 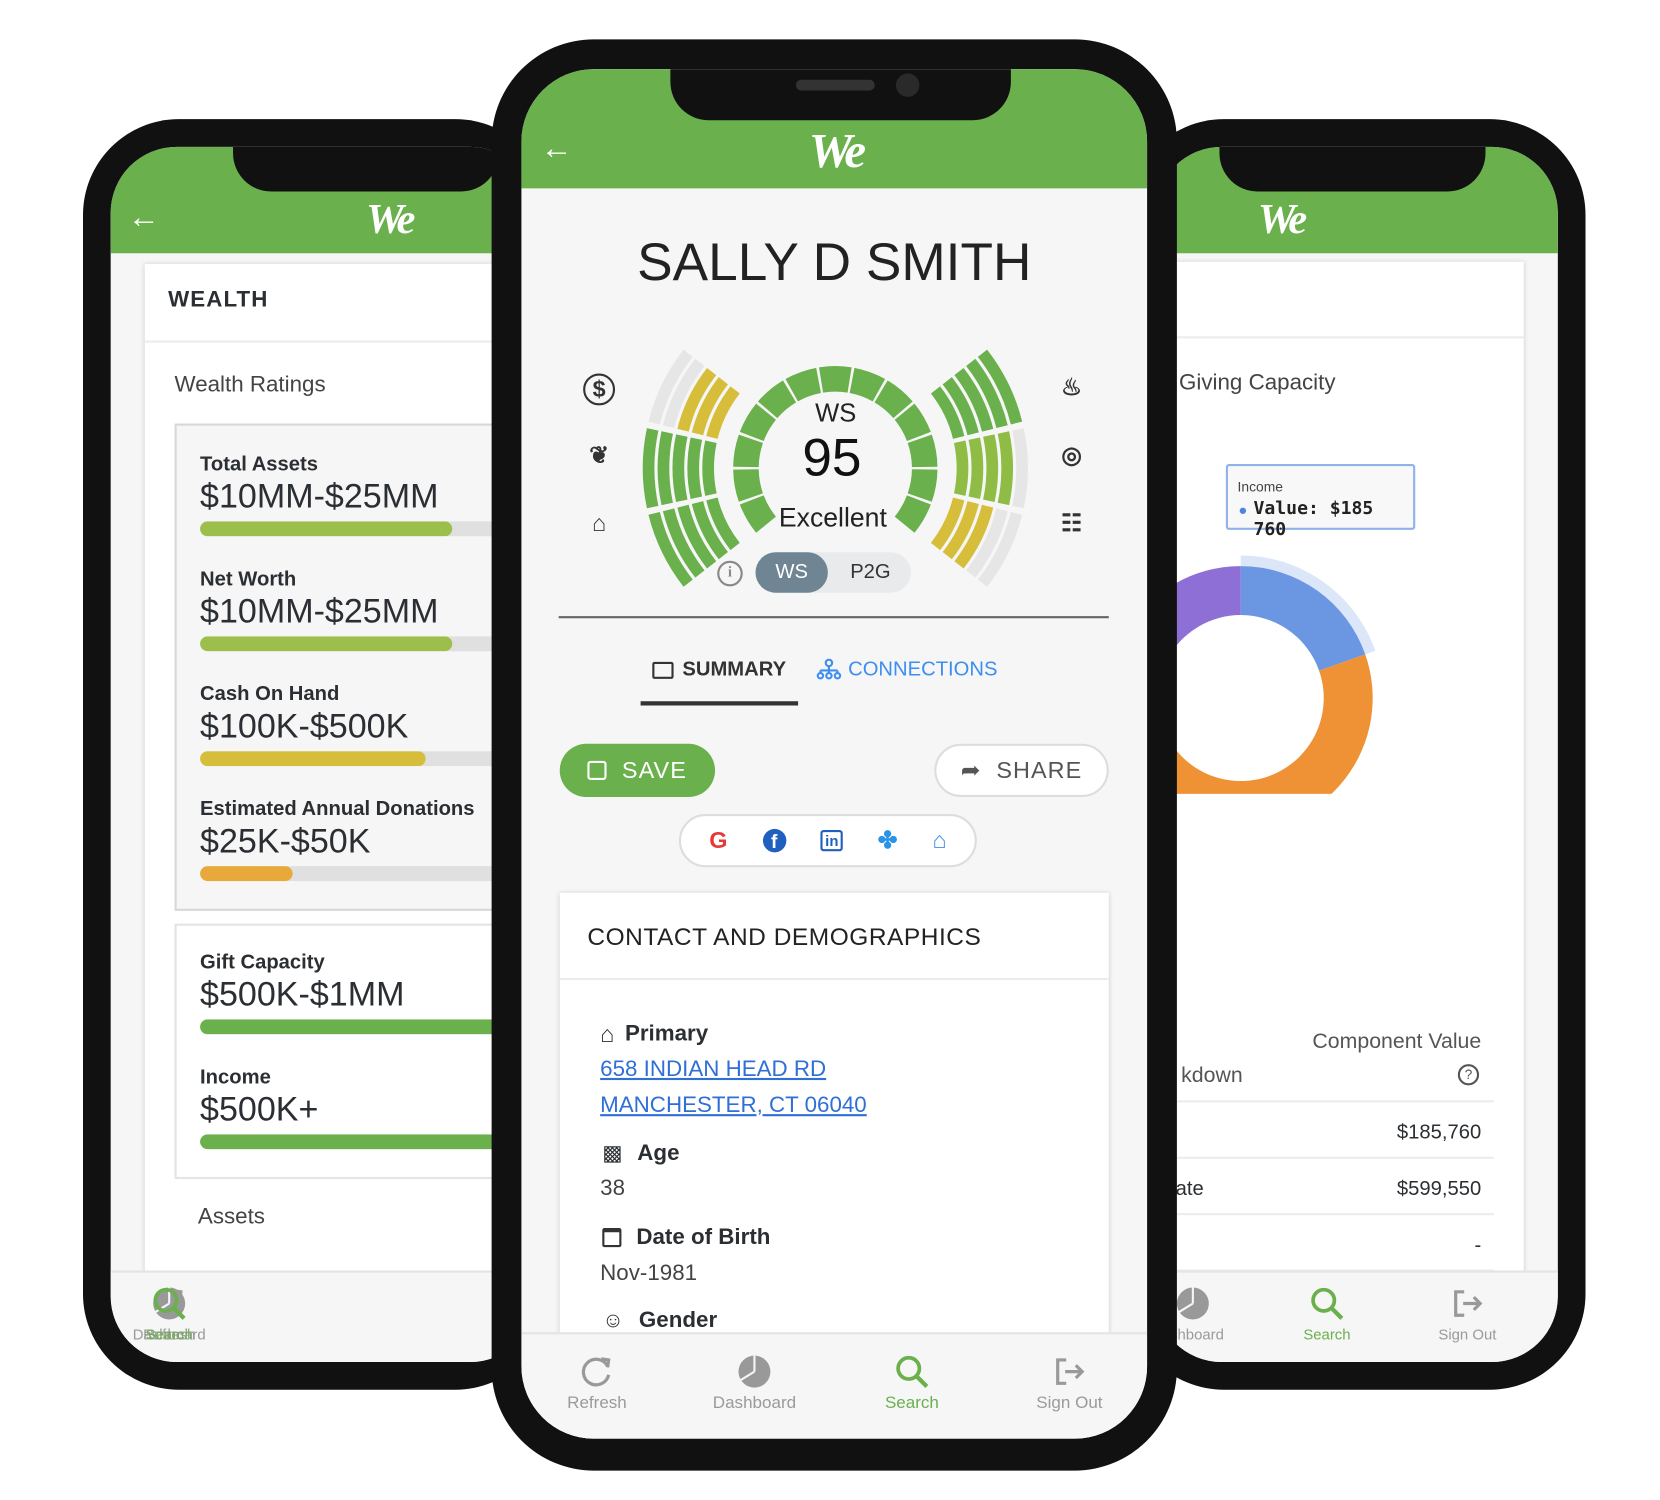 I want to click on share-icon: ➦, so click(x=971, y=770).